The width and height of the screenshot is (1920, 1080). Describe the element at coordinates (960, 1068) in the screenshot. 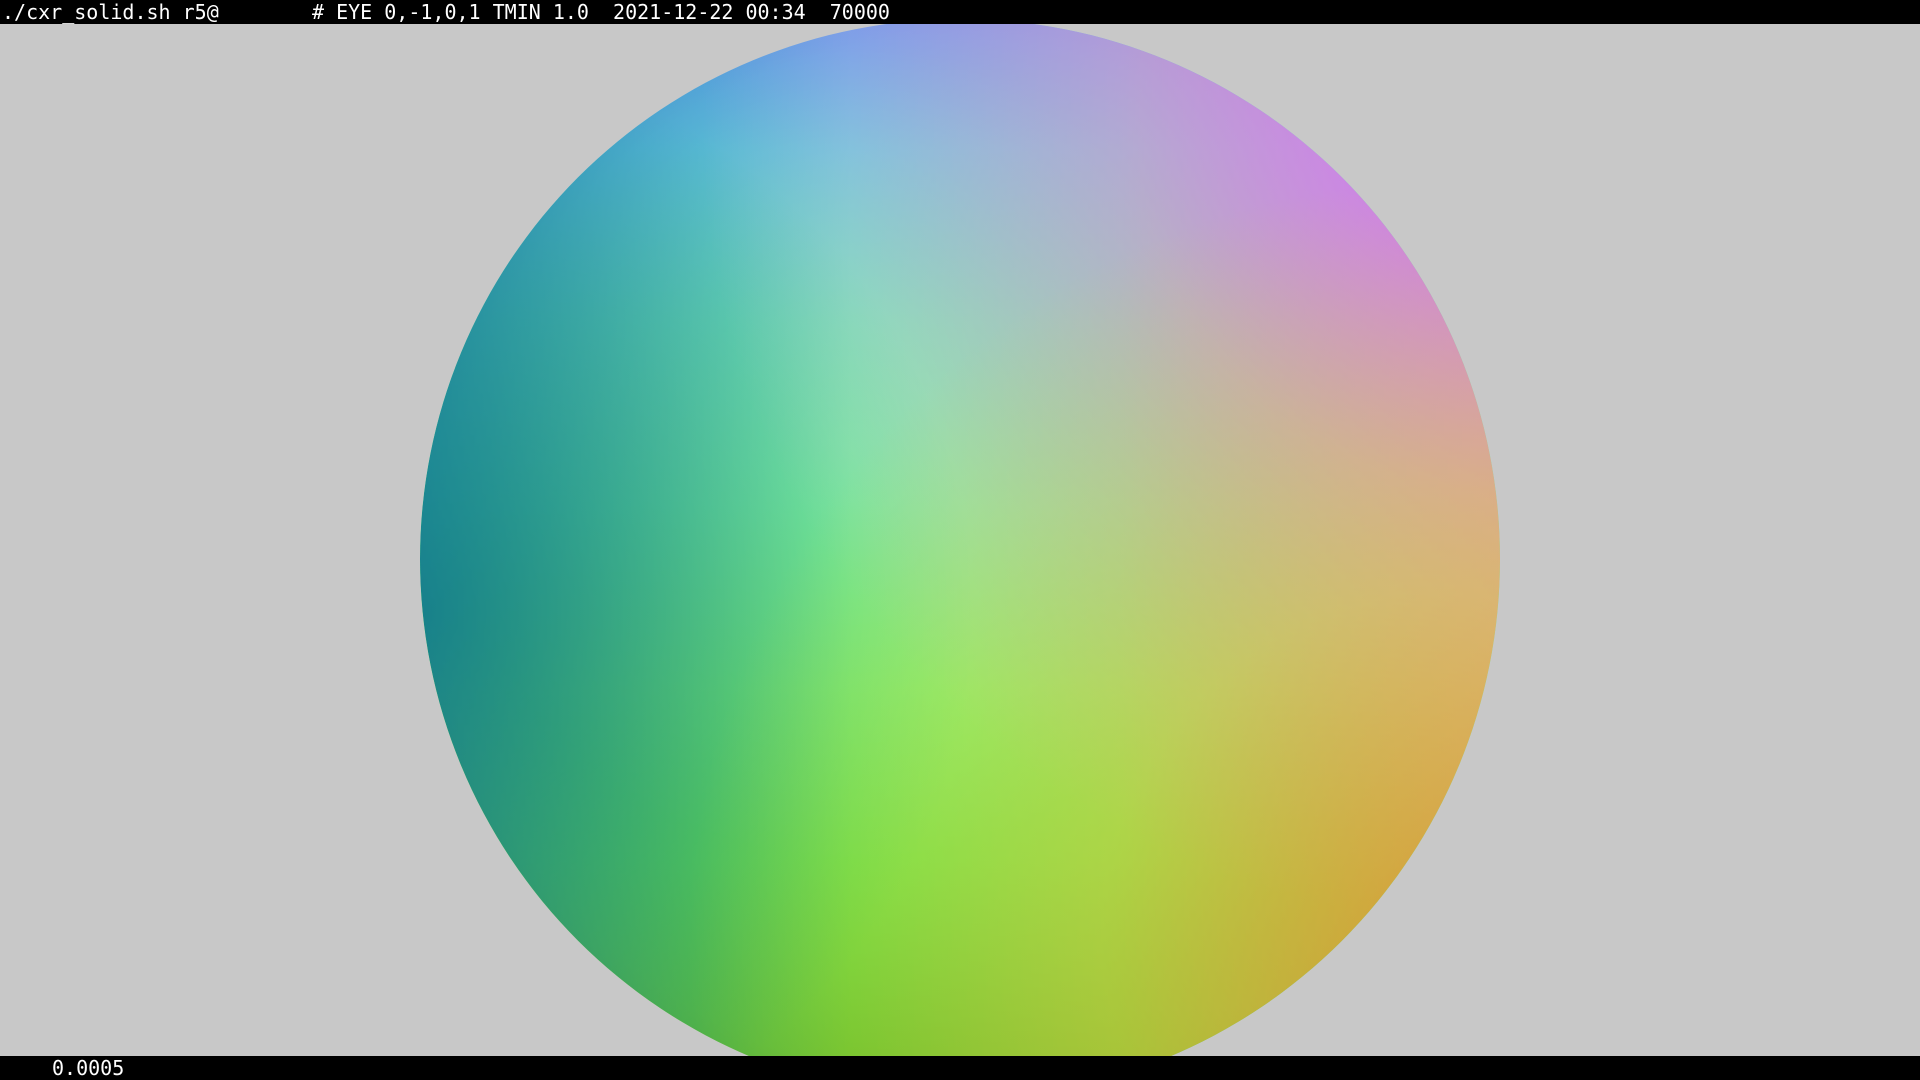

I see `status-bar: 0.0005` at that location.